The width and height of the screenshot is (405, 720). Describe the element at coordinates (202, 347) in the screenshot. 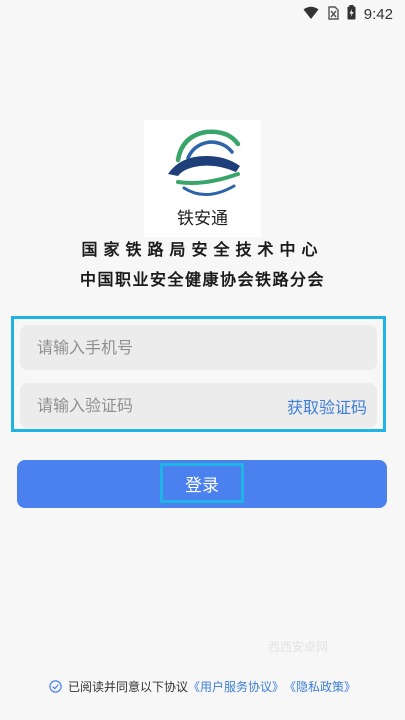

I see `phone-input` at that location.